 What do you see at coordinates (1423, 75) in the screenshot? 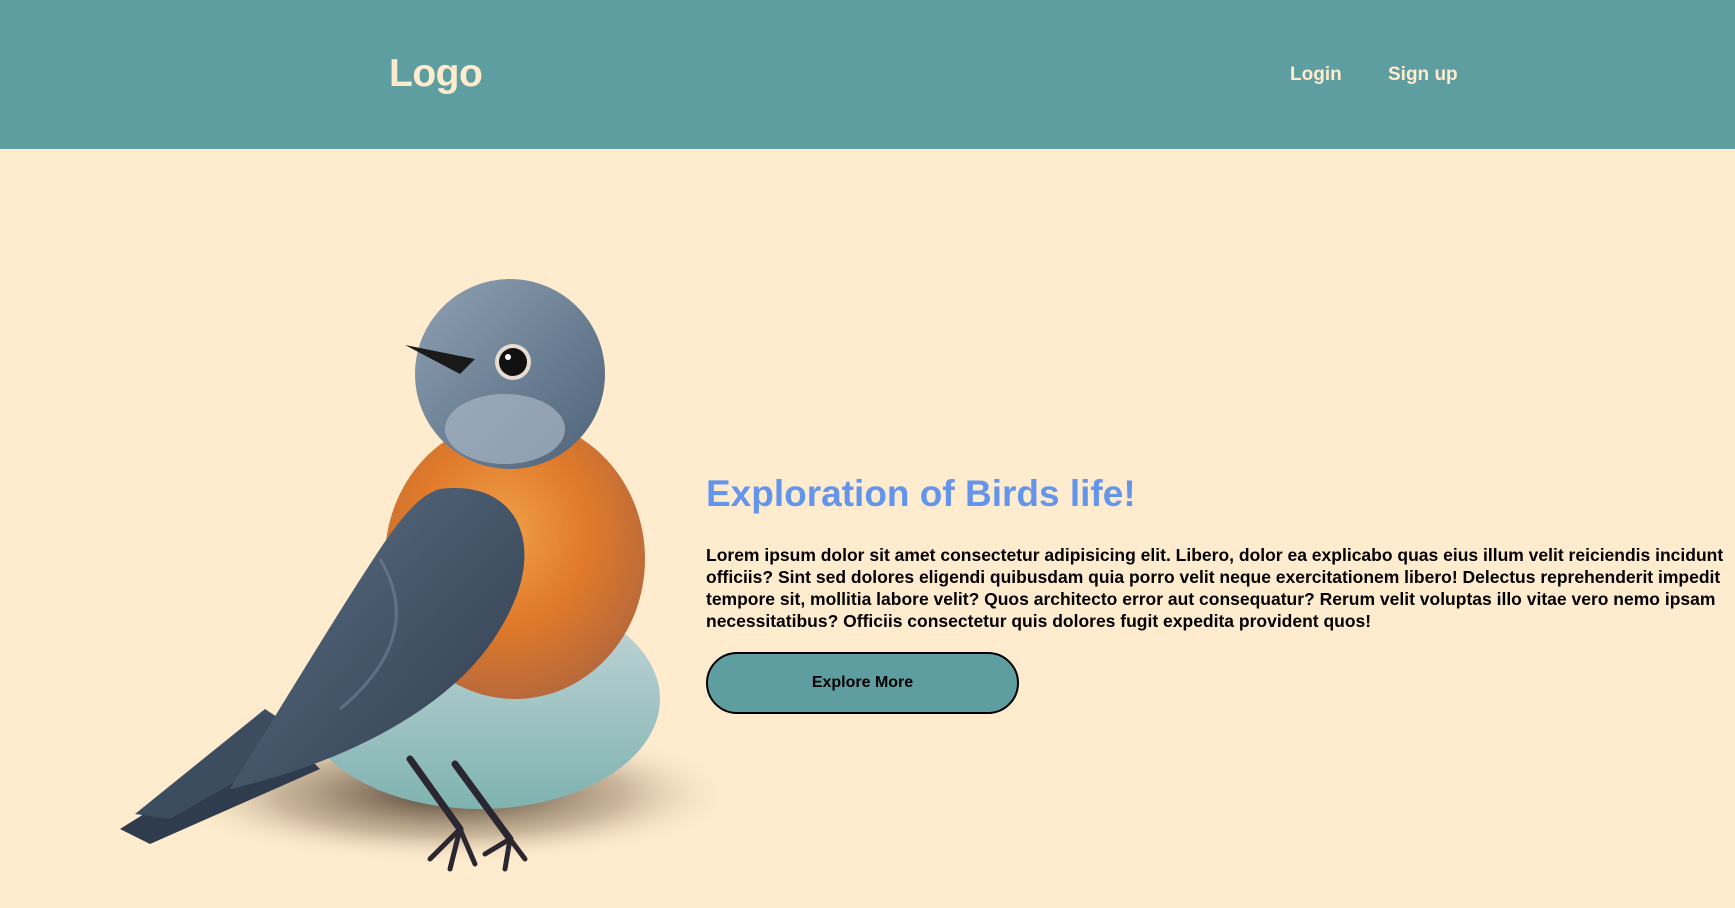
I see `signup-link: Sign up` at bounding box center [1423, 75].